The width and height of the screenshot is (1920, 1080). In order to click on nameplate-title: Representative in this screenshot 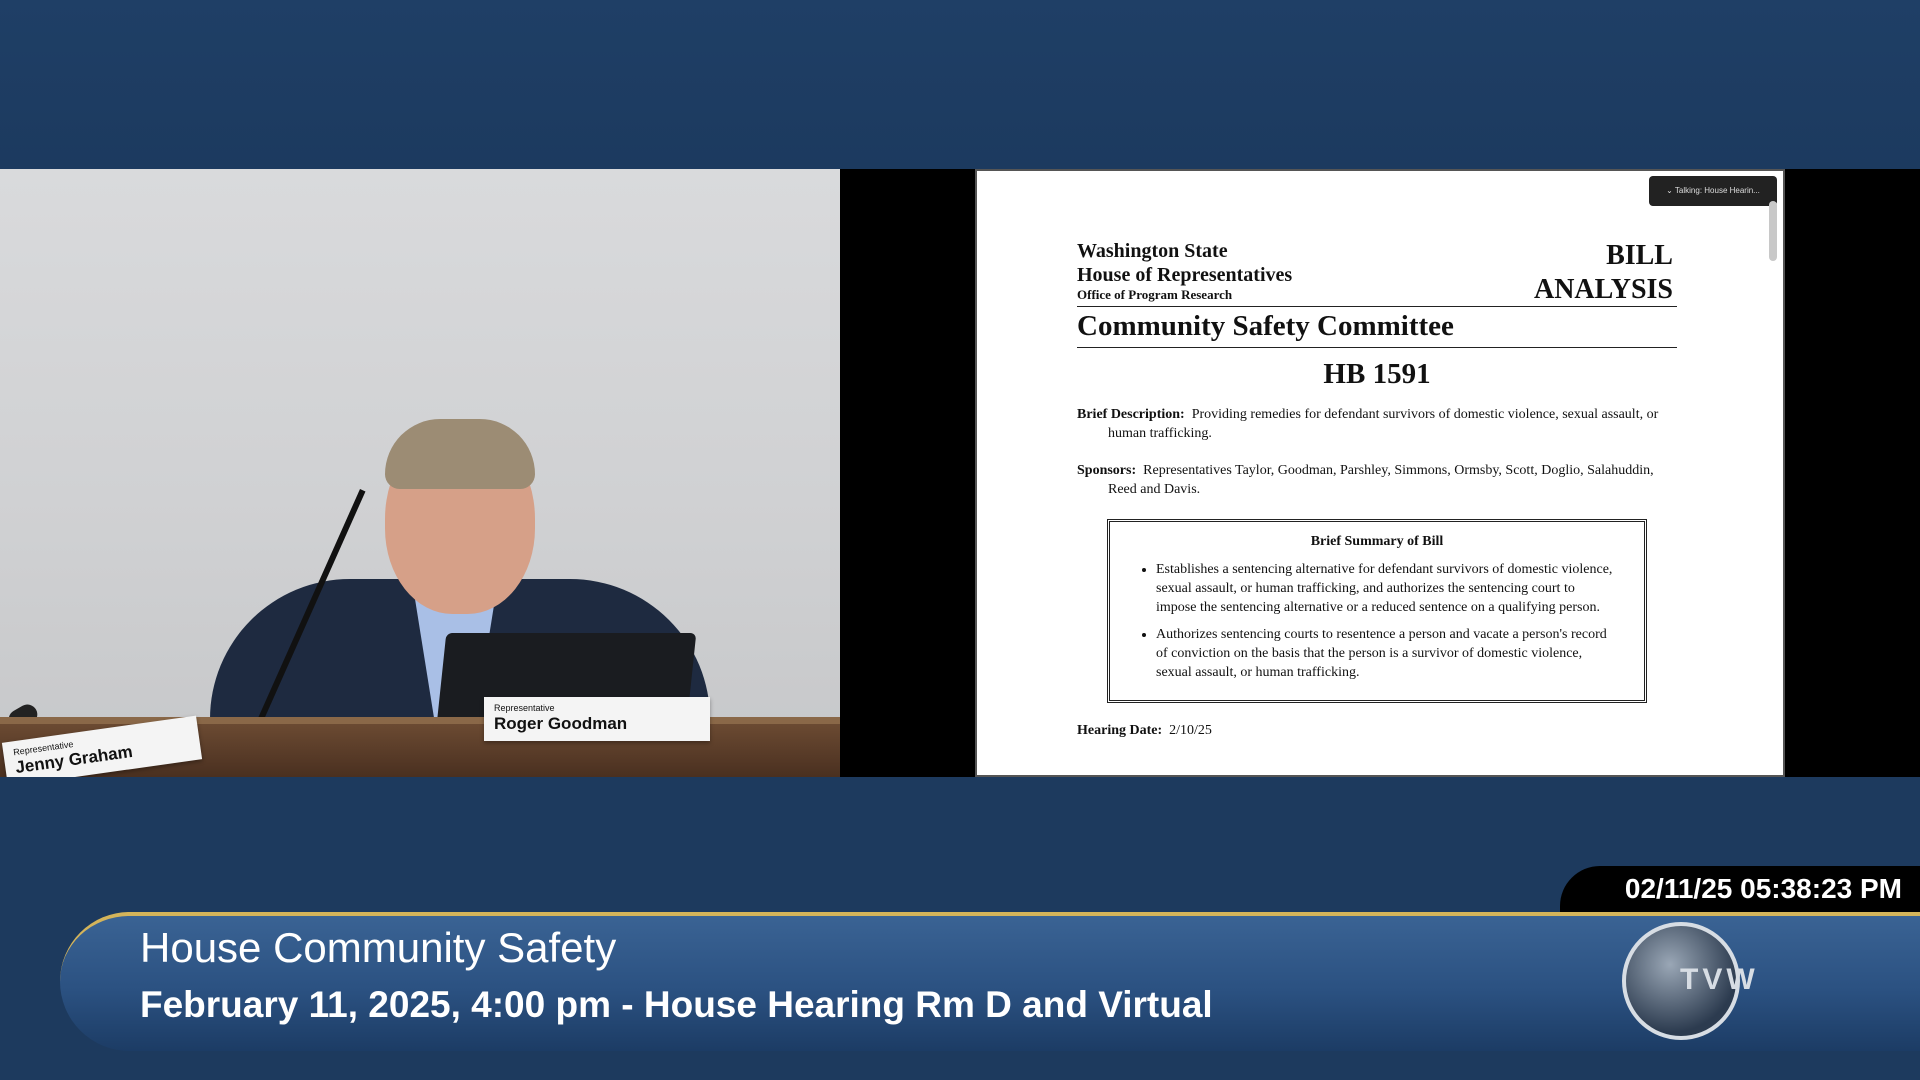, I will do `click(524, 708)`.